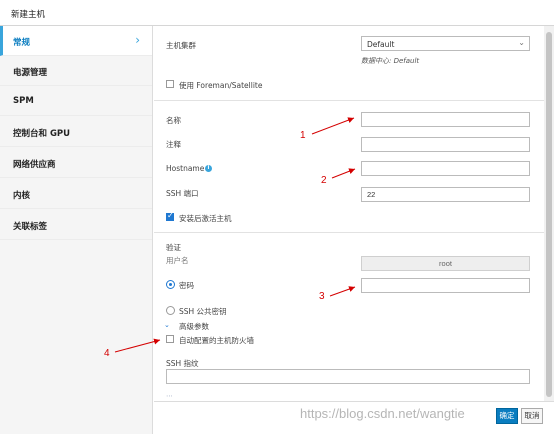 This screenshot has height=434, width=554. What do you see at coordinates (170, 339) in the screenshot?
I see `firewall-checkbox` at bounding box center [170, 339].